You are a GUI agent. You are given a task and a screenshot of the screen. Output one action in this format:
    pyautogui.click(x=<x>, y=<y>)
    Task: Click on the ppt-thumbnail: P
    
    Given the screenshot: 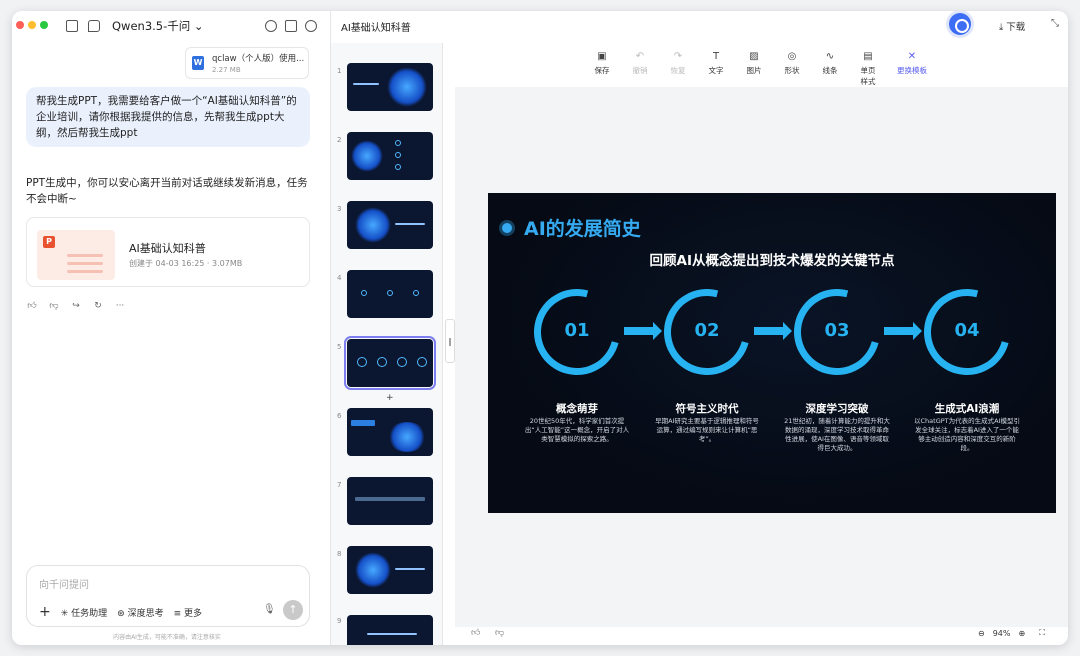 What is the action you would take?
    pyautogui.click(x=76, y=255)
    